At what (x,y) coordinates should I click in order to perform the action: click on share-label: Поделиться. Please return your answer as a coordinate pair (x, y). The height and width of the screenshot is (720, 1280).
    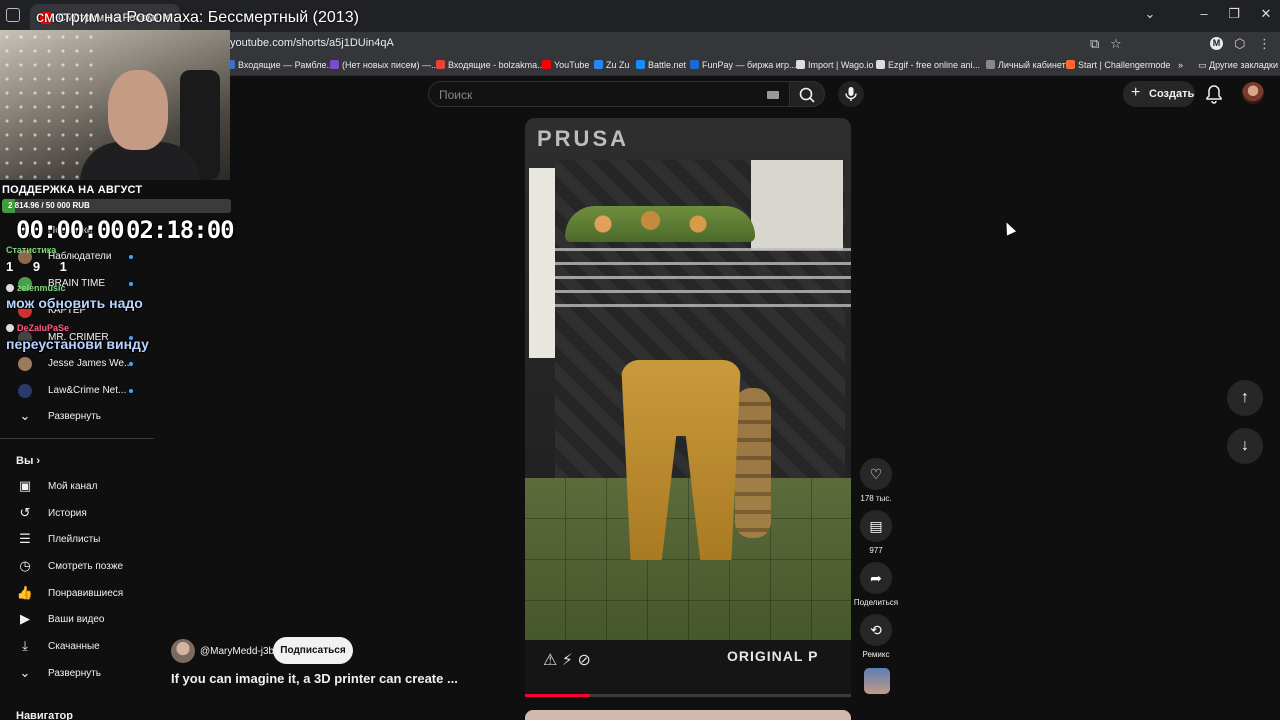
    Looking at the image, I should click on (876, 602).